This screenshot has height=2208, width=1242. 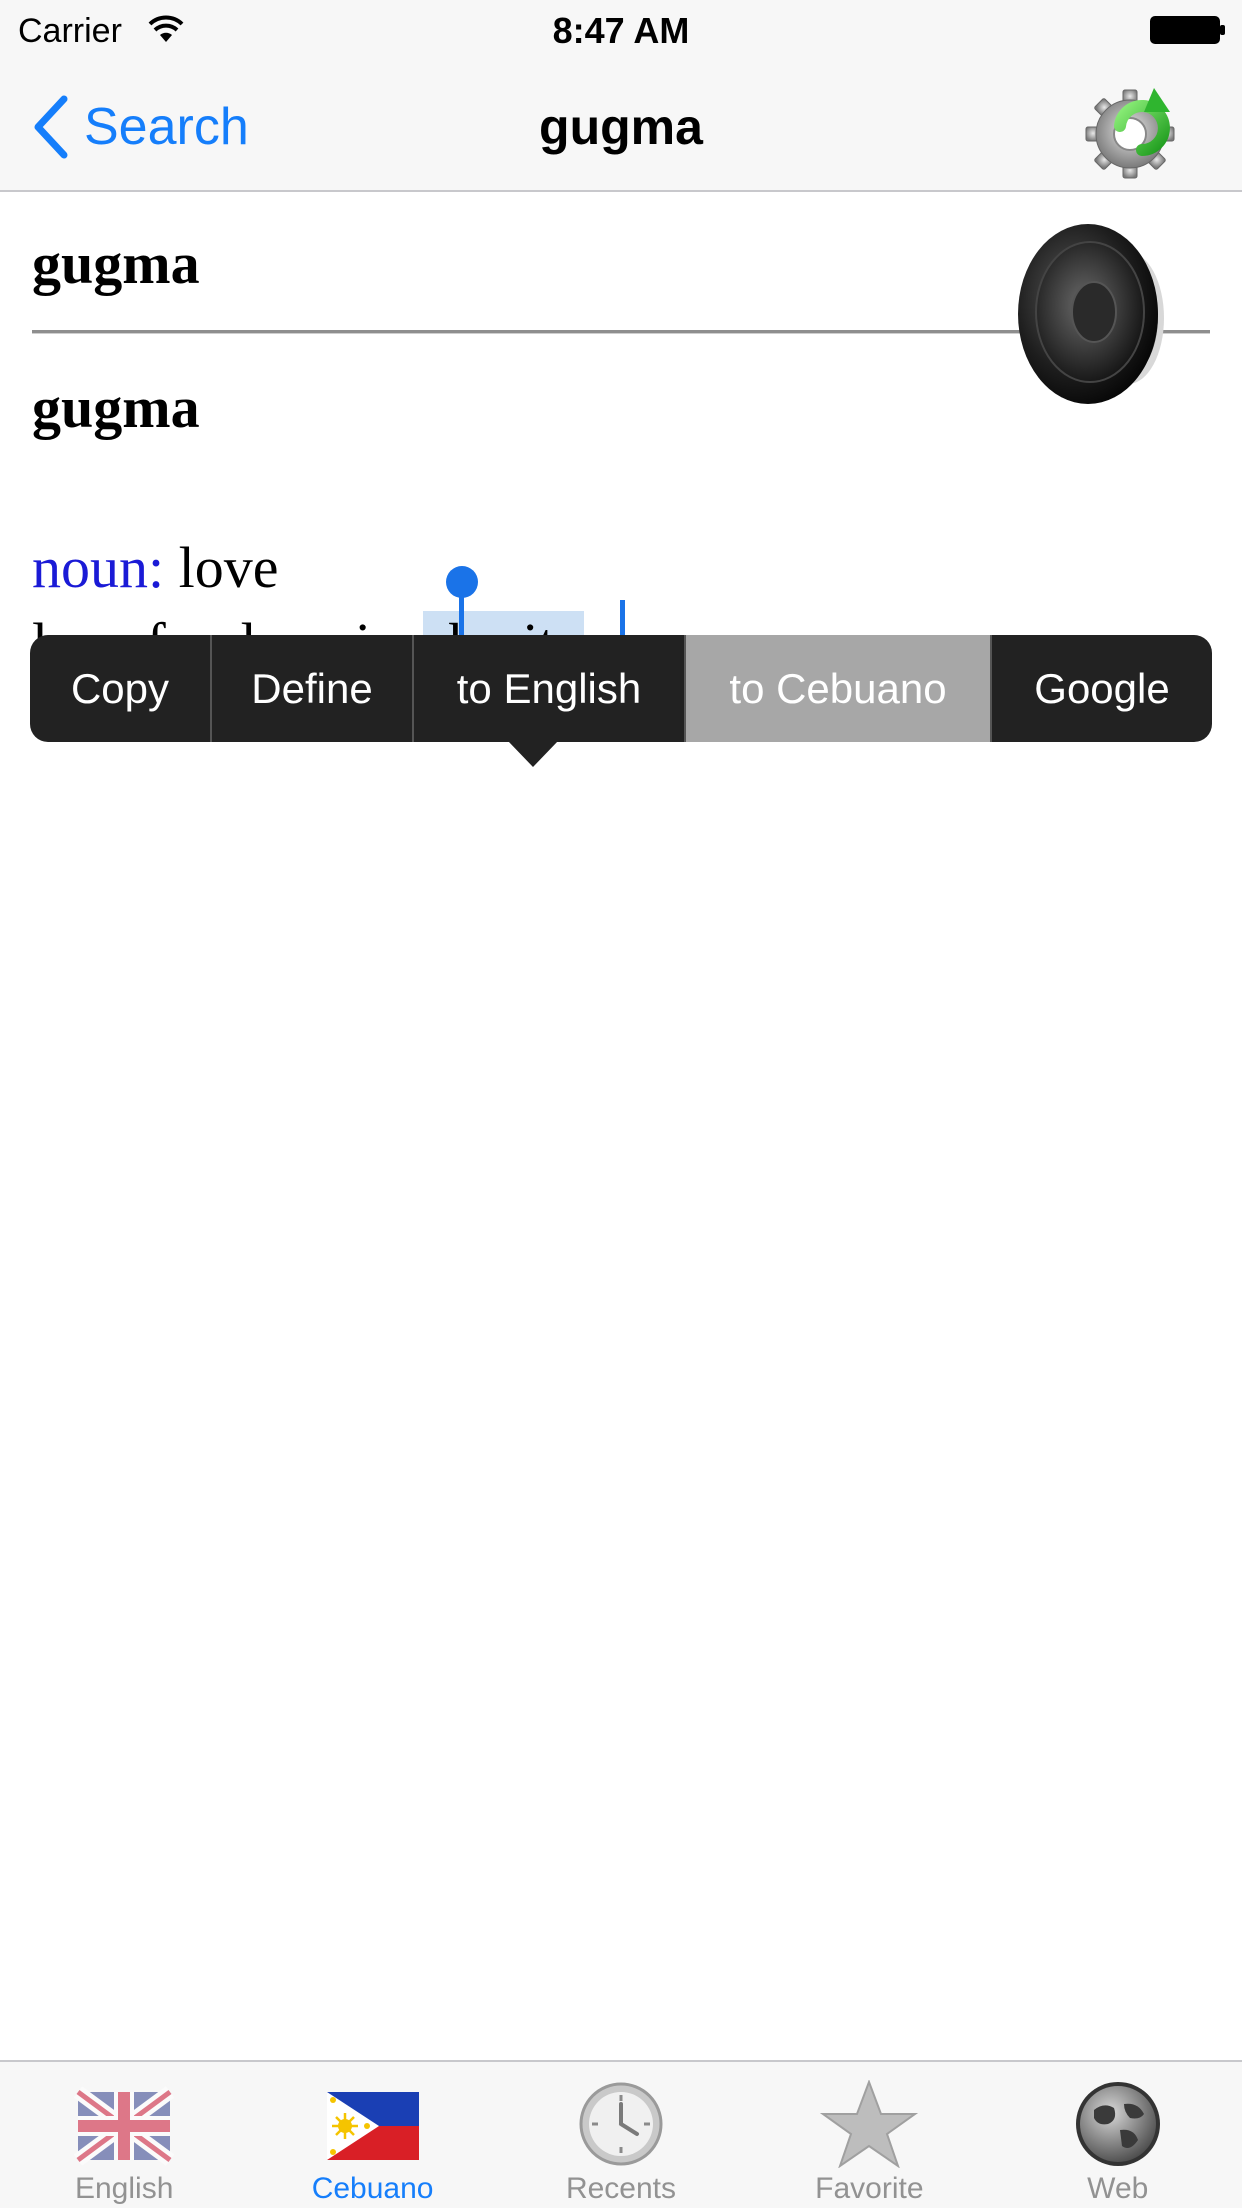 What do you see at coordinates (1187, 30) in the screenshot?
I see `battery-icon` at bounding box center [1187, 30].